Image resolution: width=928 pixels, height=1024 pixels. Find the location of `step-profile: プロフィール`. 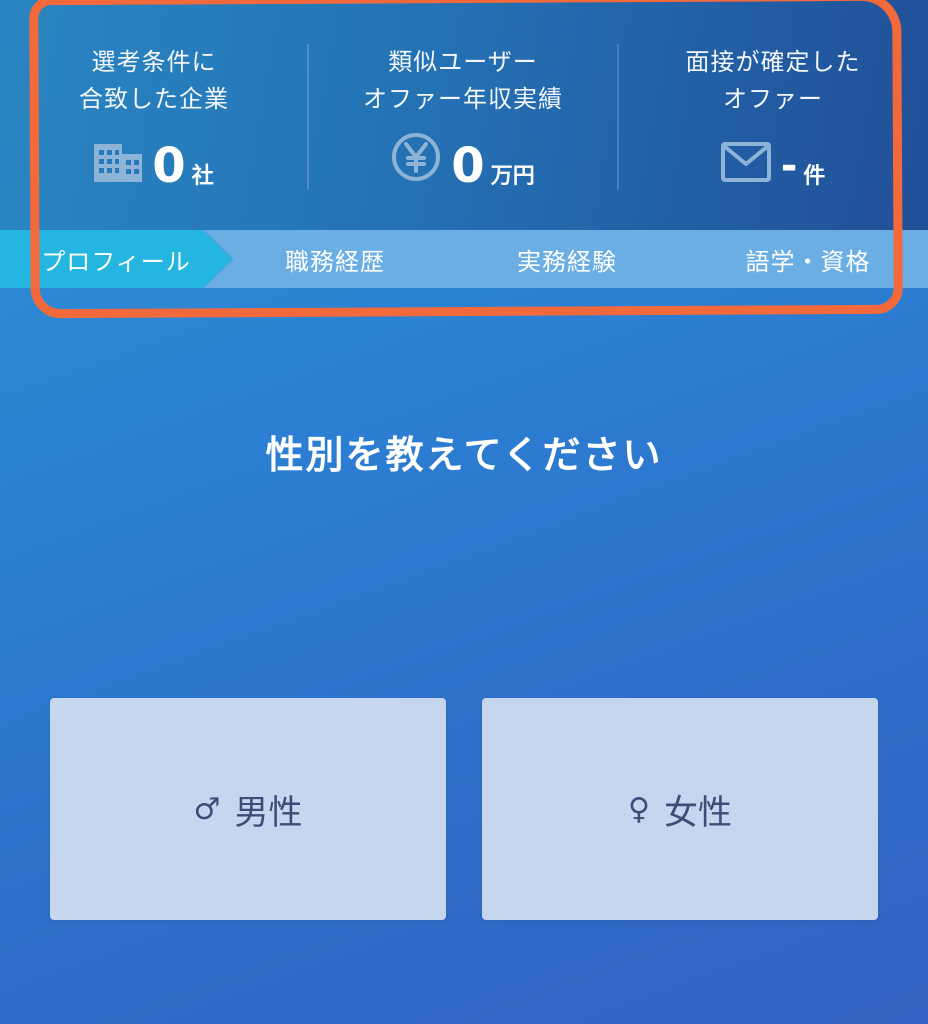

step-profile: プロフィール is located at coordinates (116, 259).